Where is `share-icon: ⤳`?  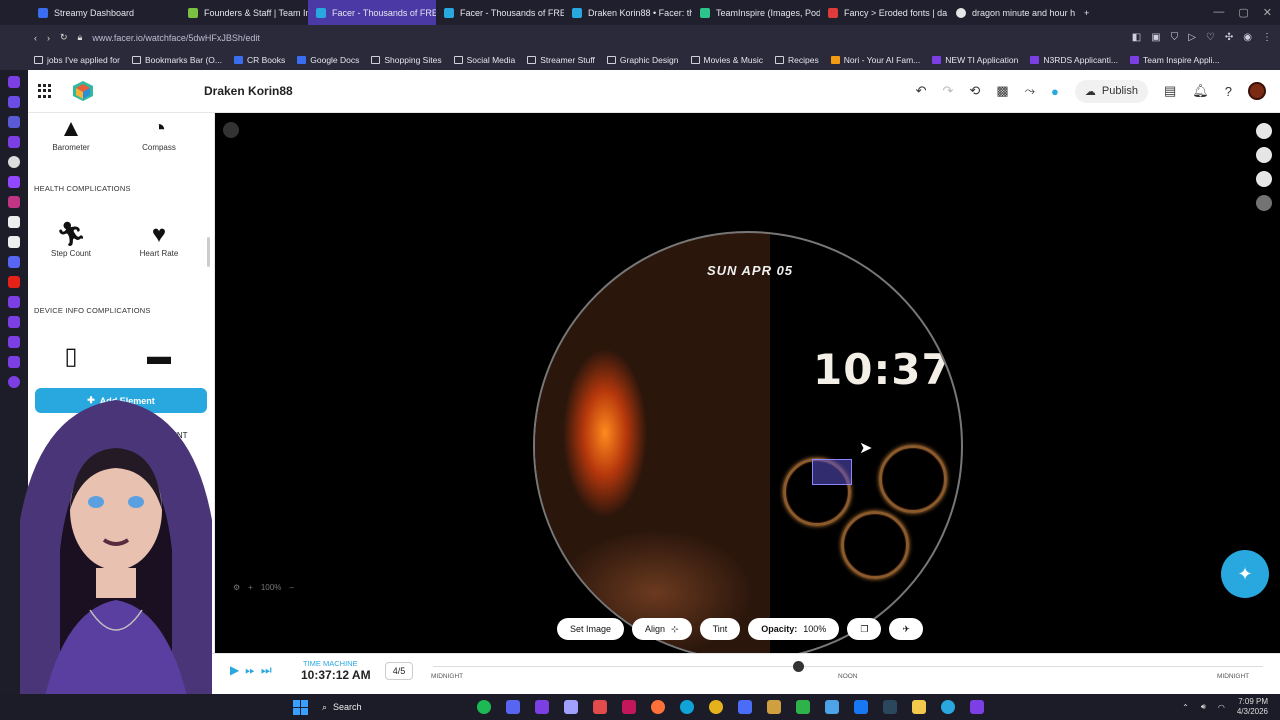
share-icon: ⤳ is located at coordinates (1030, 91).